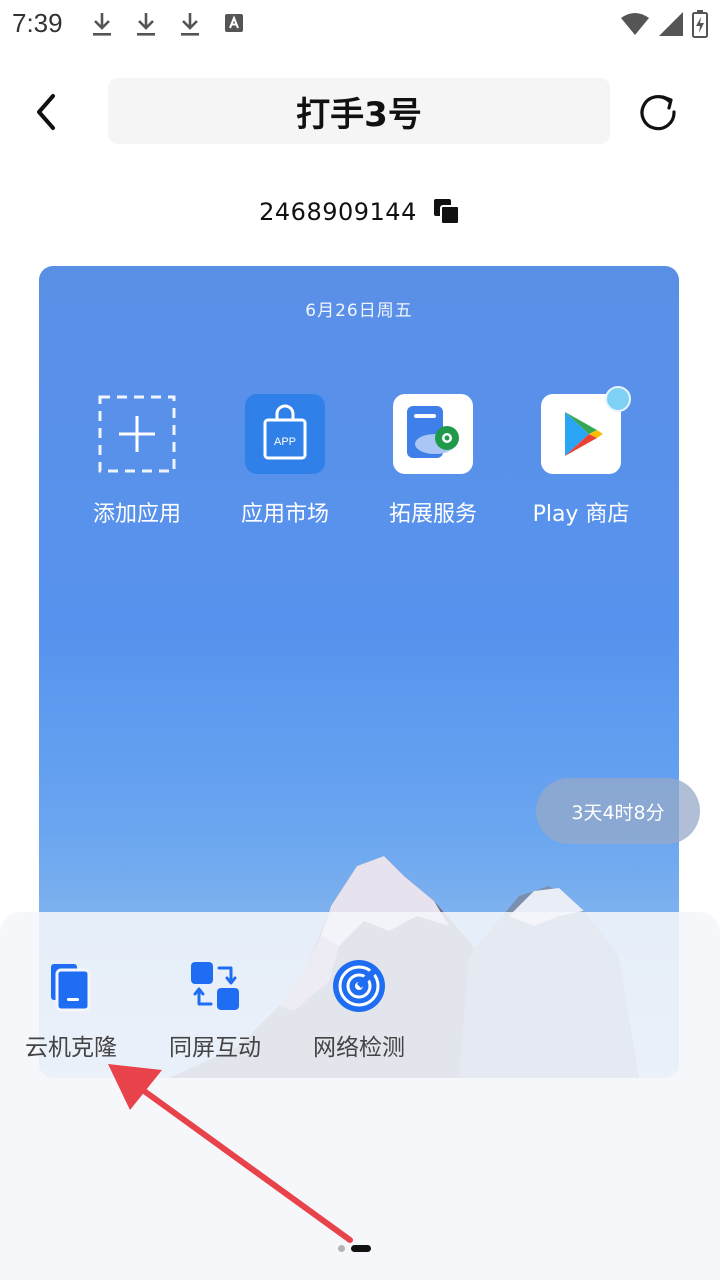 The image size is (720, 1280). Describe the element at coordinates (137, 434) in the screenshot. I see `add-app-icon` at that location.